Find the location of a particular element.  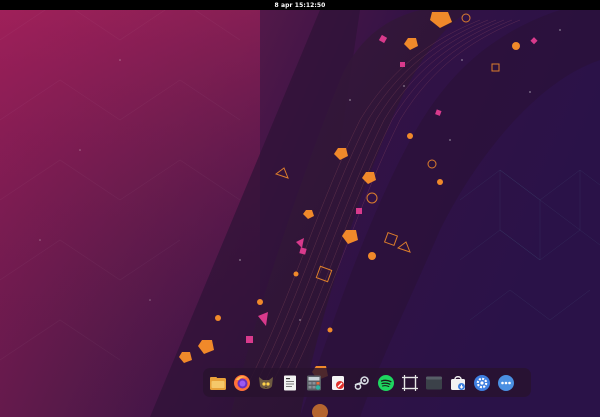

dock-item-gimp is located at coordinates (266, 383).